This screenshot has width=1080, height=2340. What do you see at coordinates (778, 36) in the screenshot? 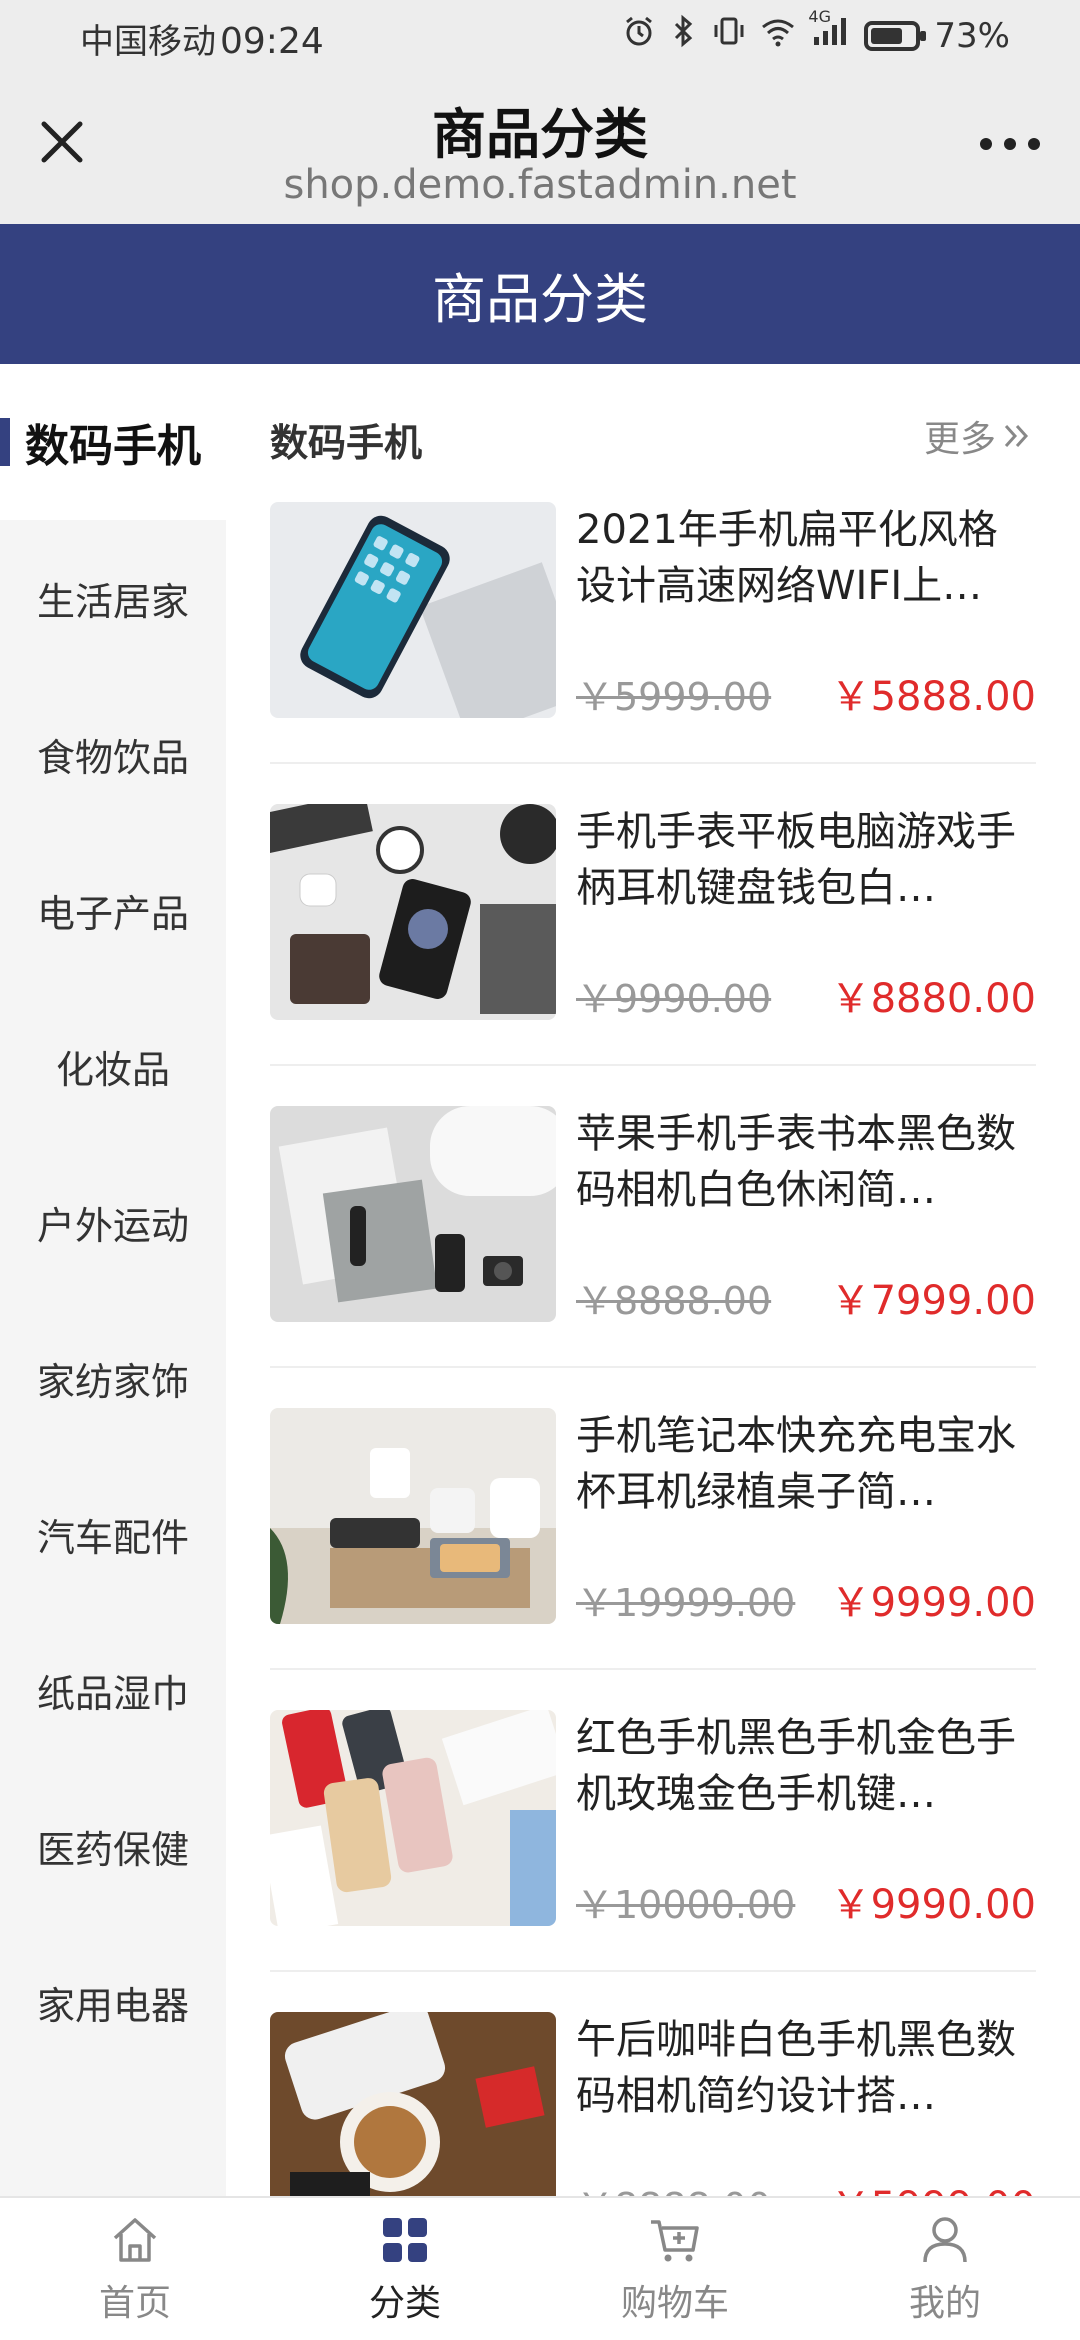
I see `wifi-icon` at bounding box center [778, 36].